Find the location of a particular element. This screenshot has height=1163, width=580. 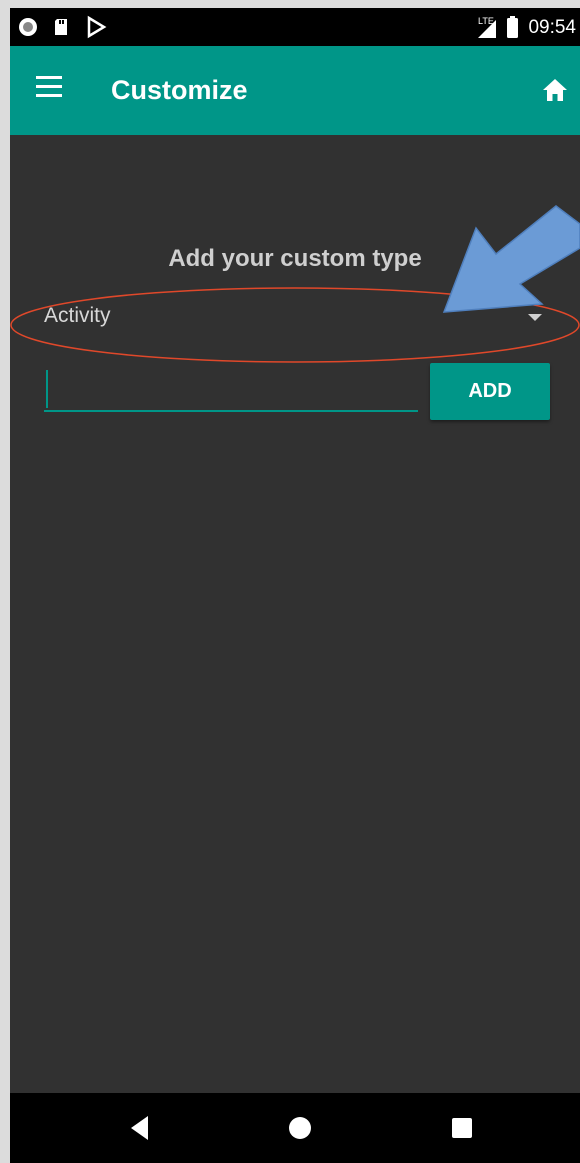

page-title: Customize is located at coordinates (179, 90).